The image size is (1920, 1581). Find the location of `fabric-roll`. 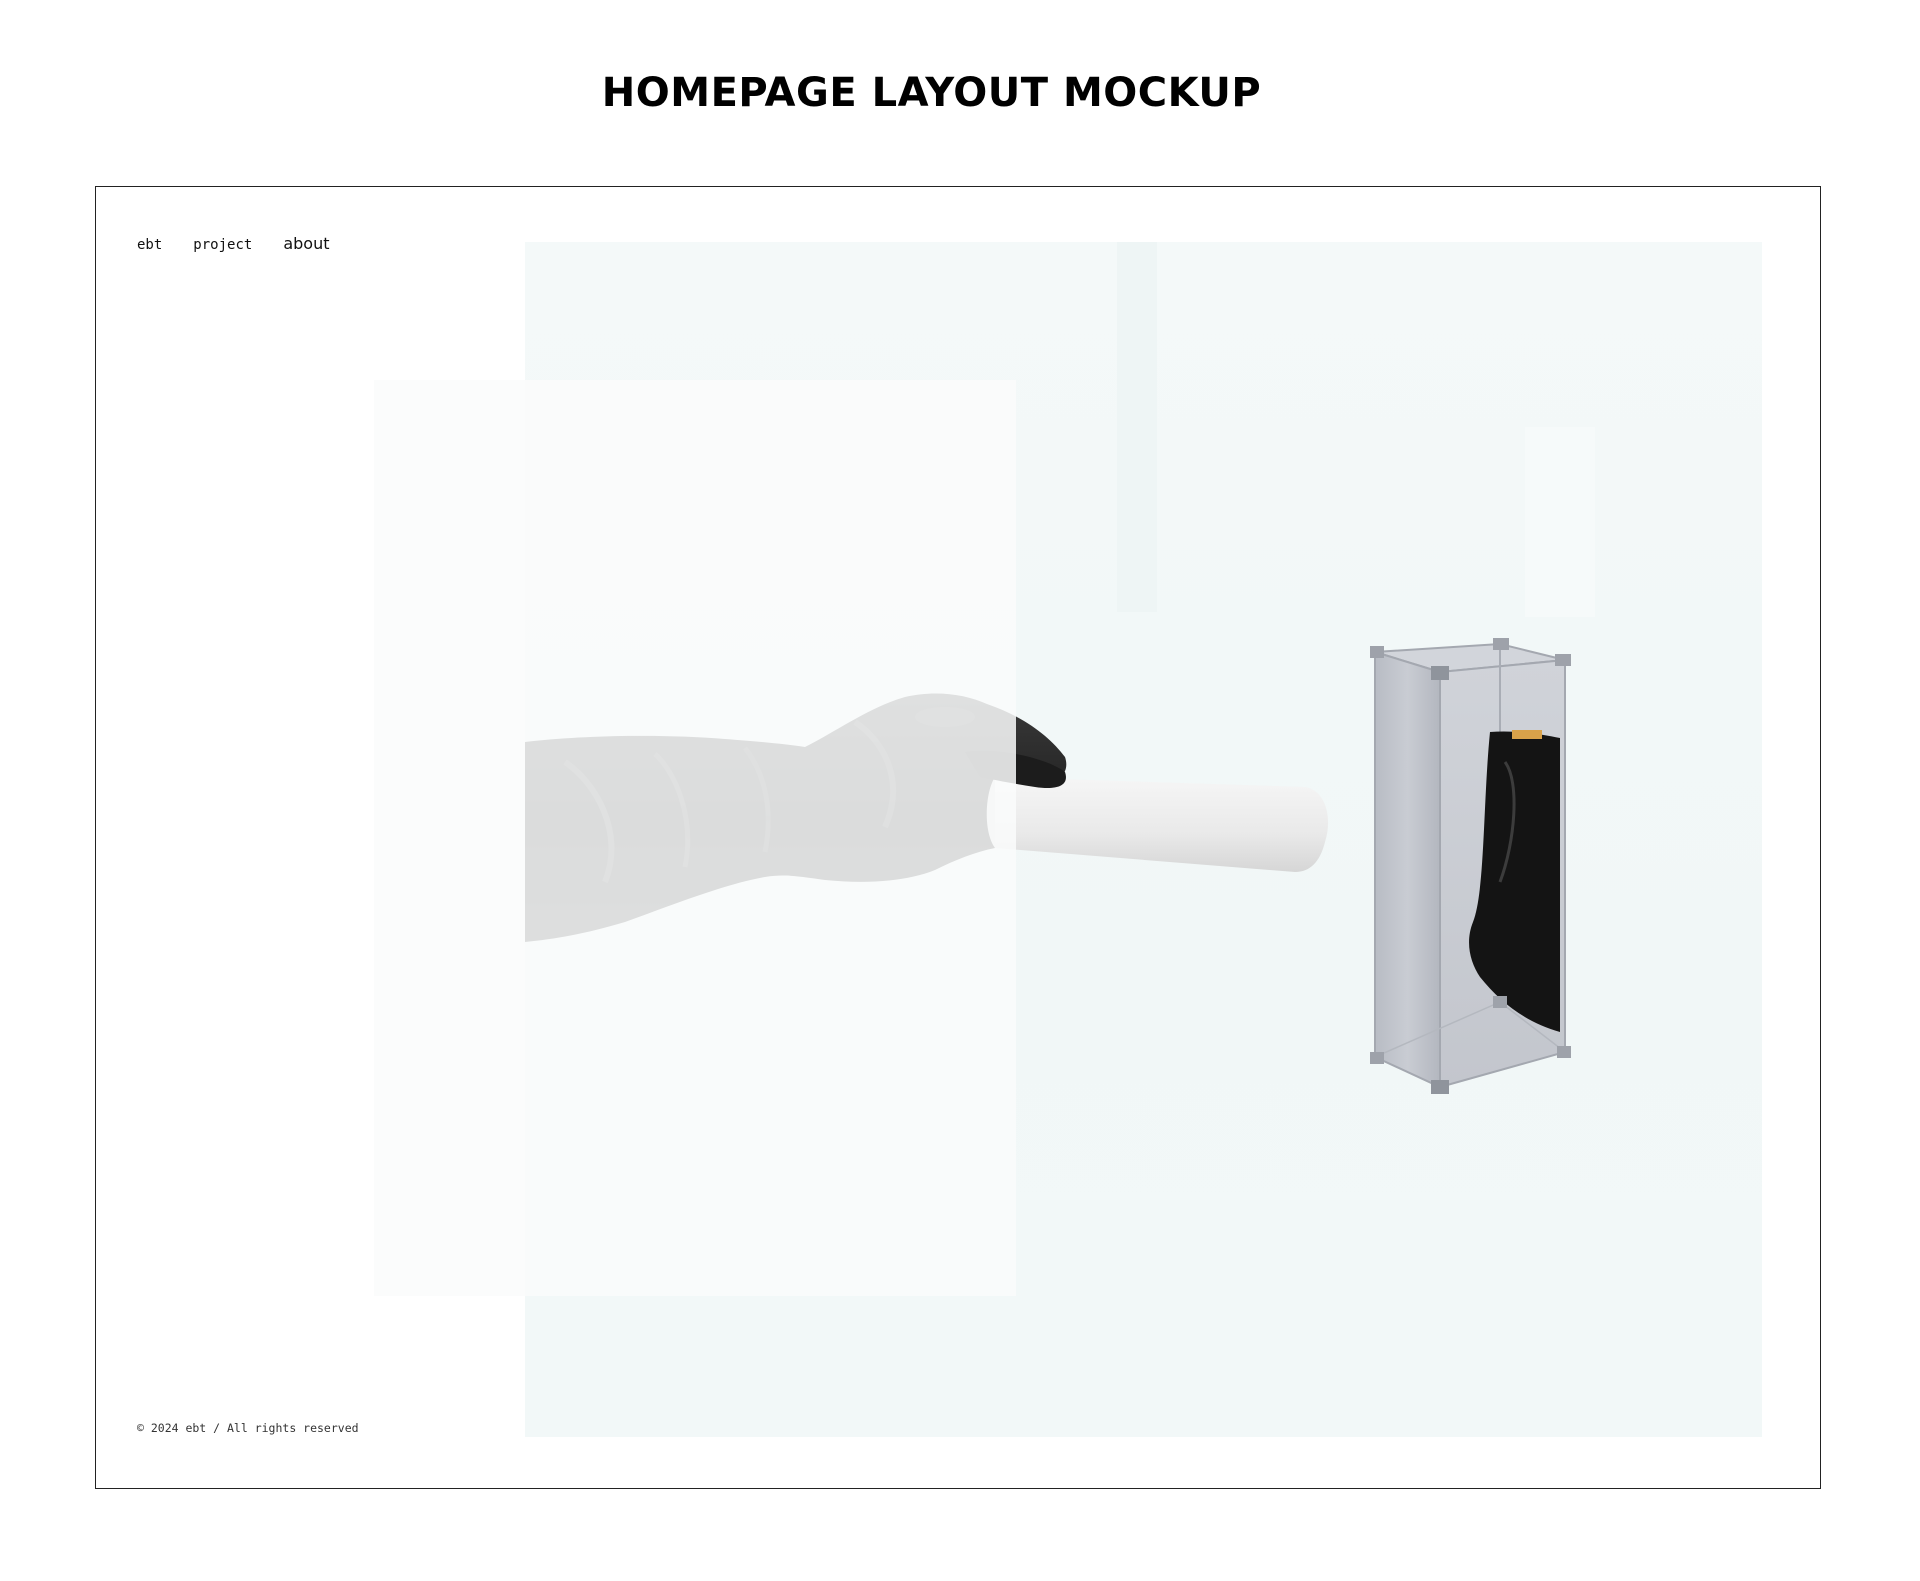

fabric-roll is located at coordinates (1157, 824).